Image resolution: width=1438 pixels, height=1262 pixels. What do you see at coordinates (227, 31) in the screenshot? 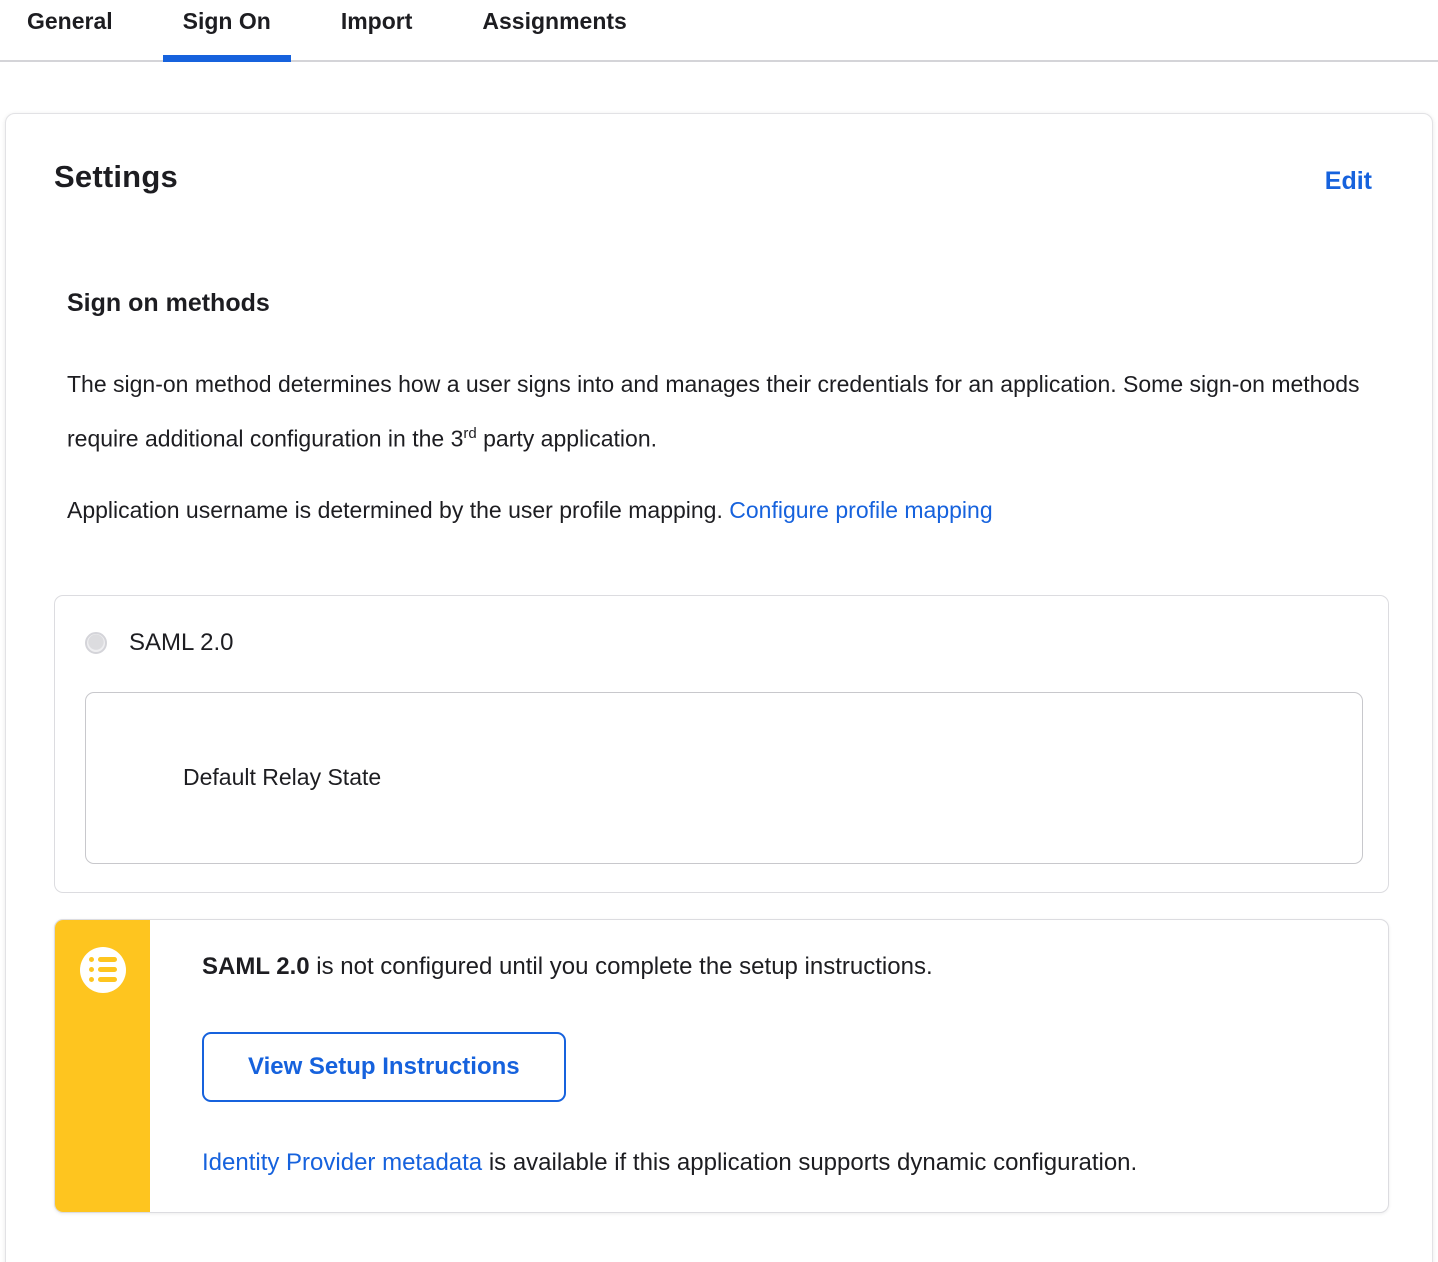
I see `tab-sign-on: Sign On` at bounding box center [227, 31].